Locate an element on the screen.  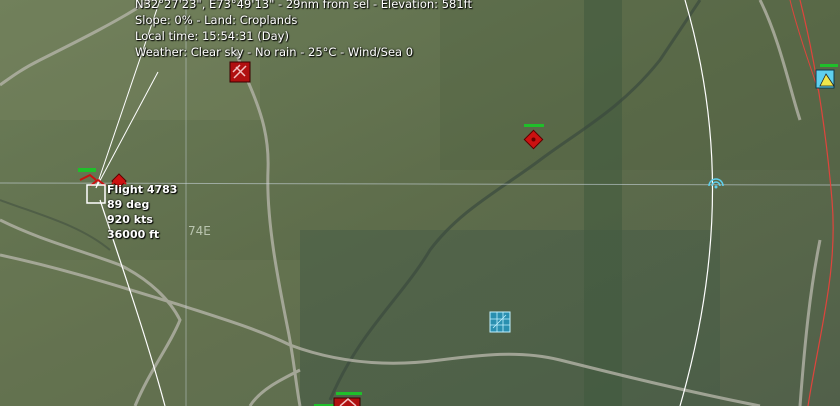
radar-contact-icon is located at coordinates (716, 185).